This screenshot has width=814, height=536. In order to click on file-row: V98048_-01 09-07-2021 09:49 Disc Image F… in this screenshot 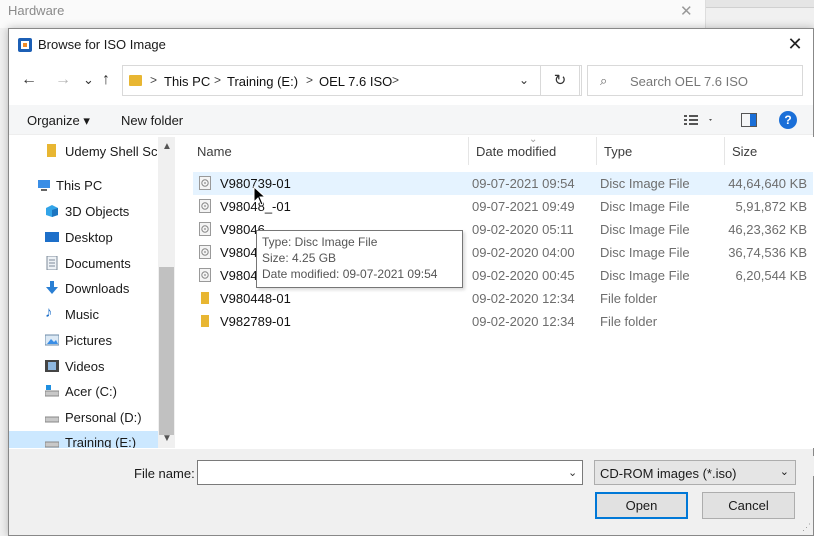, I will do `click(503, 206)`.